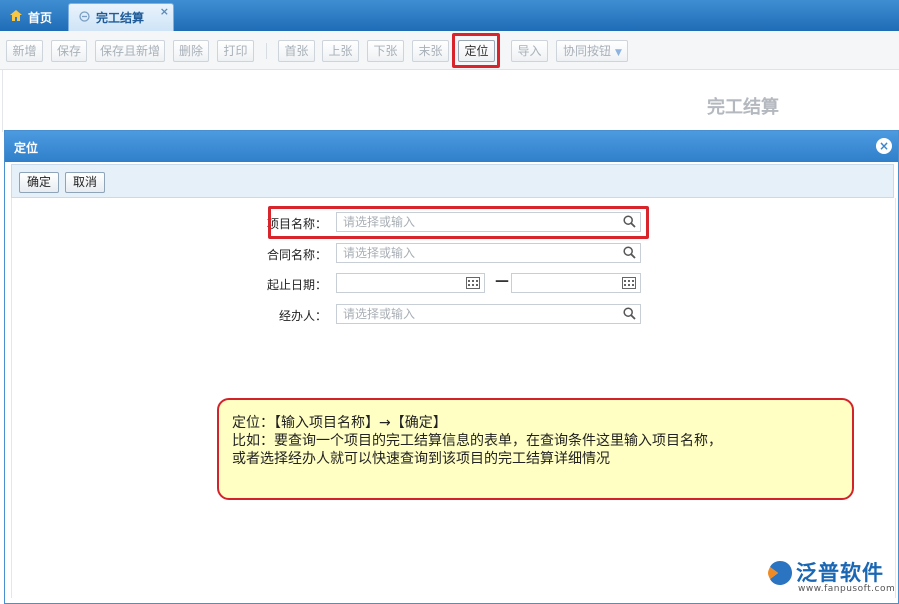 The height and width of the screenshot is (604, 899). Describe the element at coordinates (449, 15) in the screenshot. I see `tab-bar: 首页 完工结算 ×` at that location.